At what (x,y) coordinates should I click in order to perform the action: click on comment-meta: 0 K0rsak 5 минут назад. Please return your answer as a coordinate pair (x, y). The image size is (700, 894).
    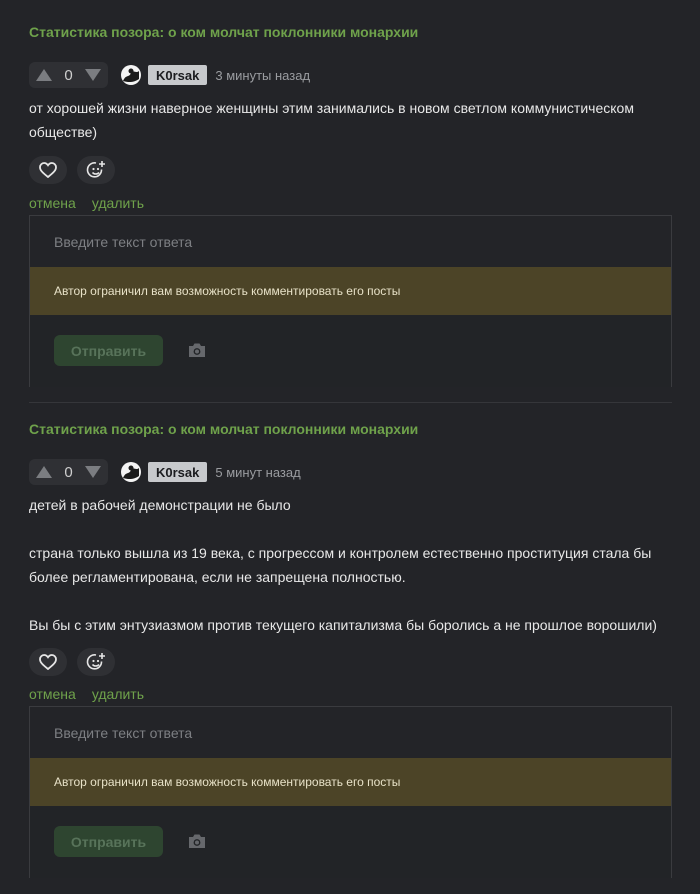
    Looking at the image, I should click on (165, 472).